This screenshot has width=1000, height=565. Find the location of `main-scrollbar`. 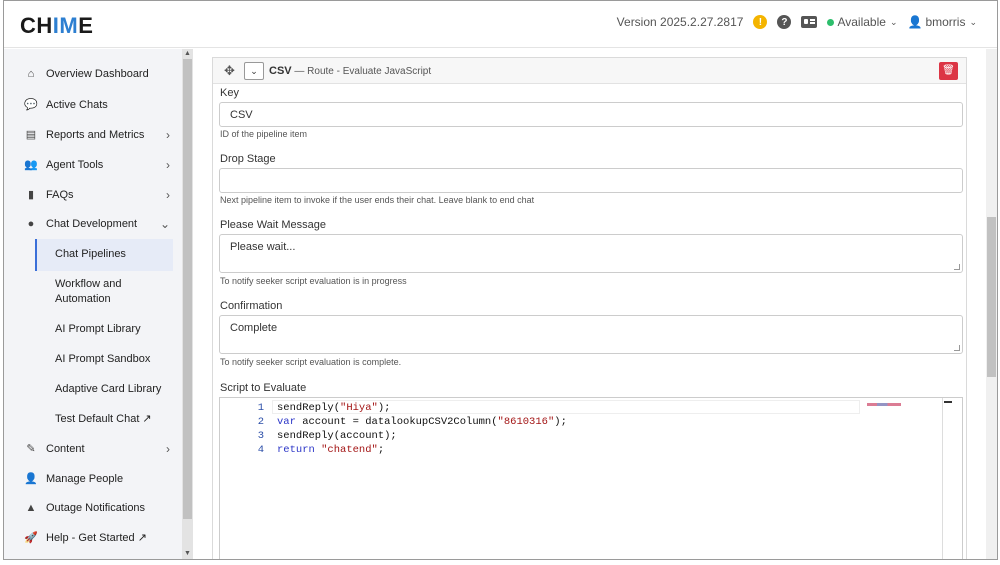

main-scrollbar is located at coordinates (991, 304).